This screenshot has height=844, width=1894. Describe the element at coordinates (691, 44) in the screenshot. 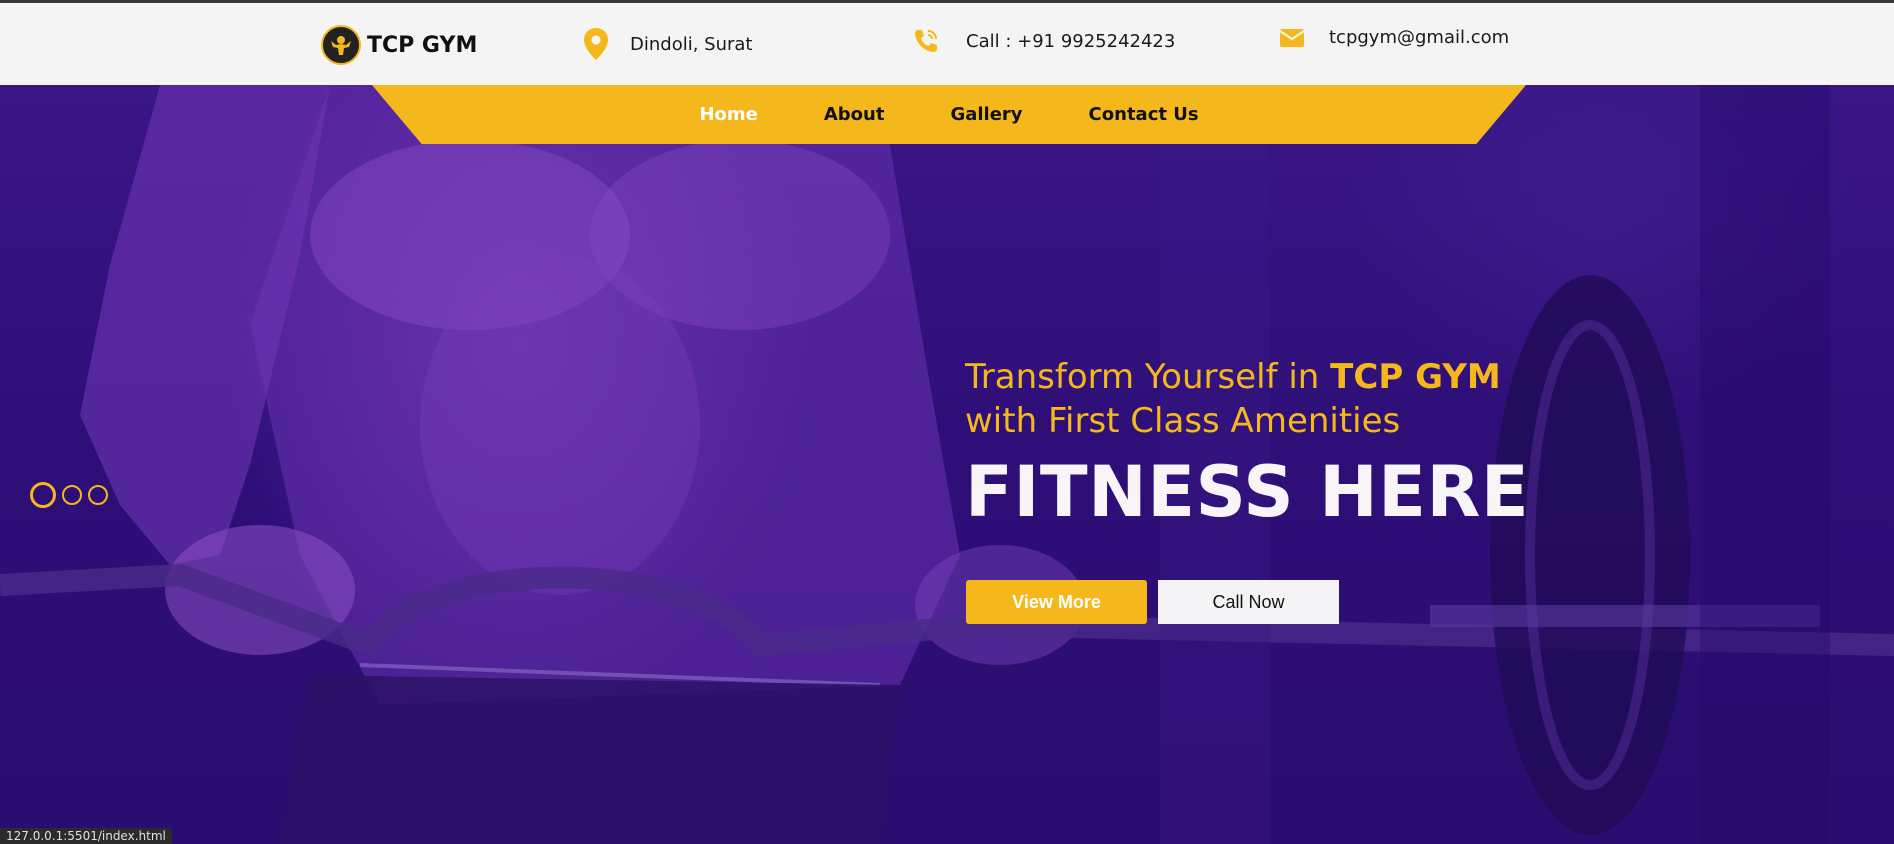

I see `location-text: Dindoli, Surat` at that location.